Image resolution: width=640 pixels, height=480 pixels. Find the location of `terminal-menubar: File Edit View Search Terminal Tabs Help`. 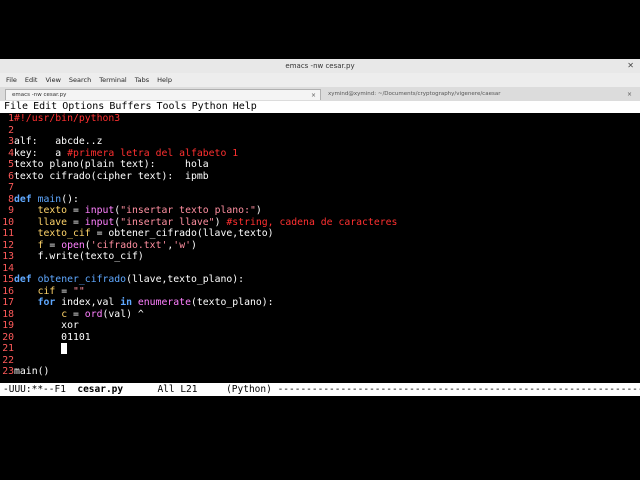

terminal-menubar: File Edit View Search Terminal Tabs Help is located at coordinates (320, 80).